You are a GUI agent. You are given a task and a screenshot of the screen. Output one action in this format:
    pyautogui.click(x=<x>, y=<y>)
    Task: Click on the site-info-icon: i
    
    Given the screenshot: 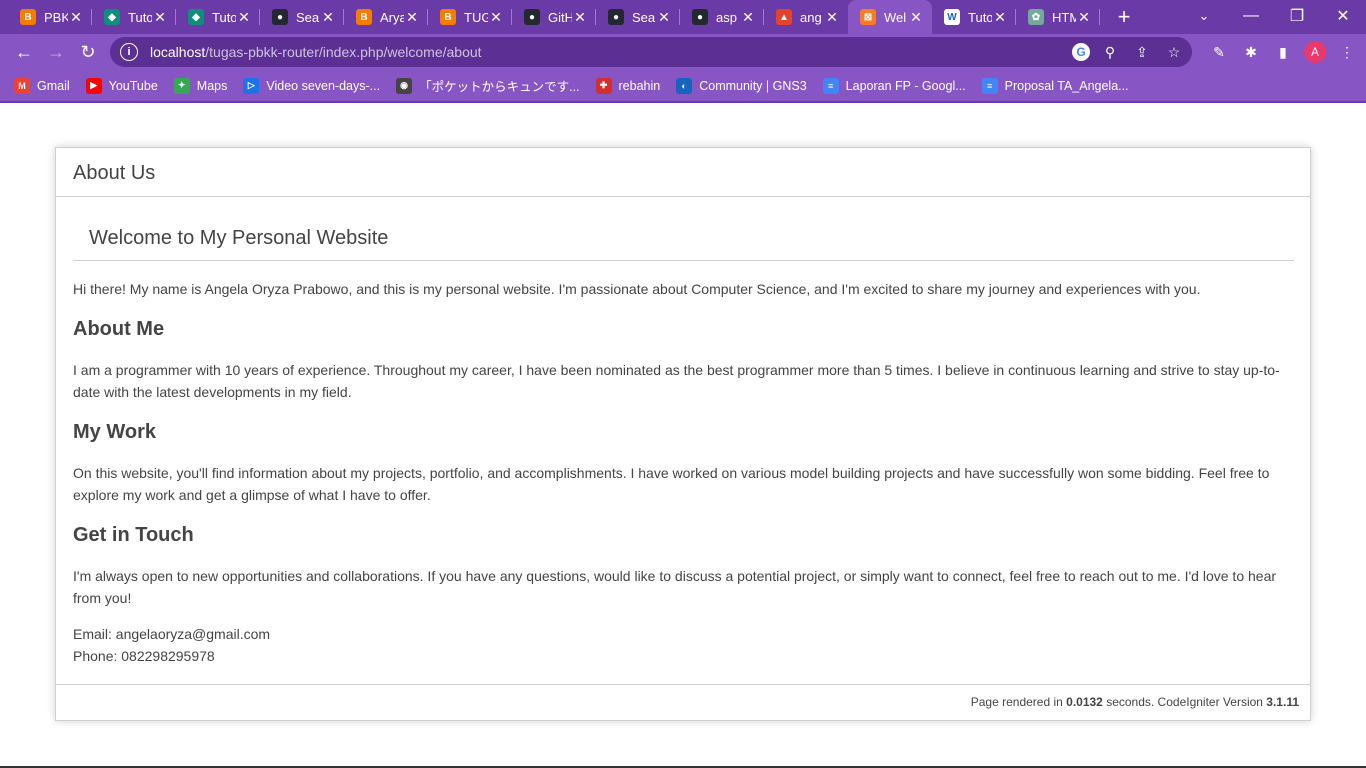 What is the action you would take?
    pyautogui.click(x=129, y=52)
    